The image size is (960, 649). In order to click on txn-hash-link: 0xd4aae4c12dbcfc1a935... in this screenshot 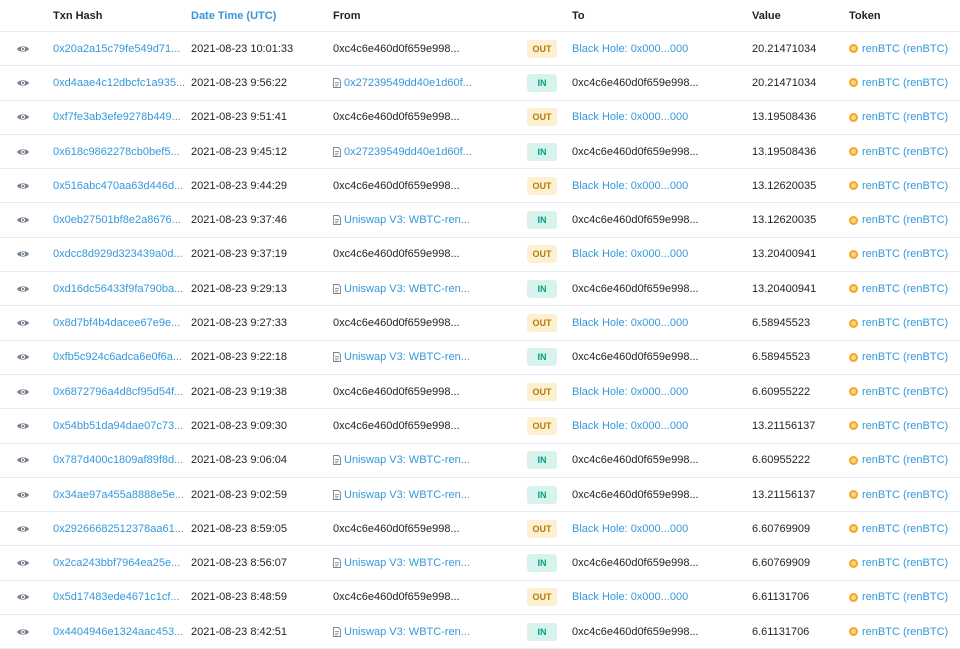, I will do `click(119, 82)`.